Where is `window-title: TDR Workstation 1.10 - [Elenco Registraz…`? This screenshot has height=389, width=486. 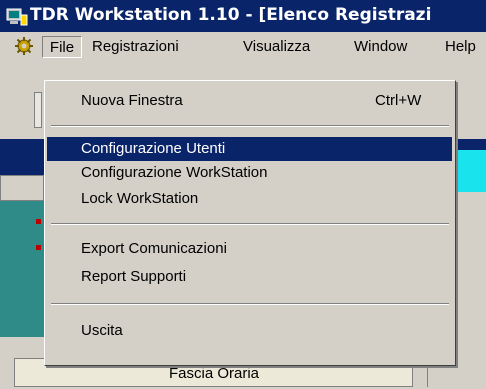
window-title: TDR Workstation 1.10 - [Elenco Registraz… is located at coordinates (231, 15).